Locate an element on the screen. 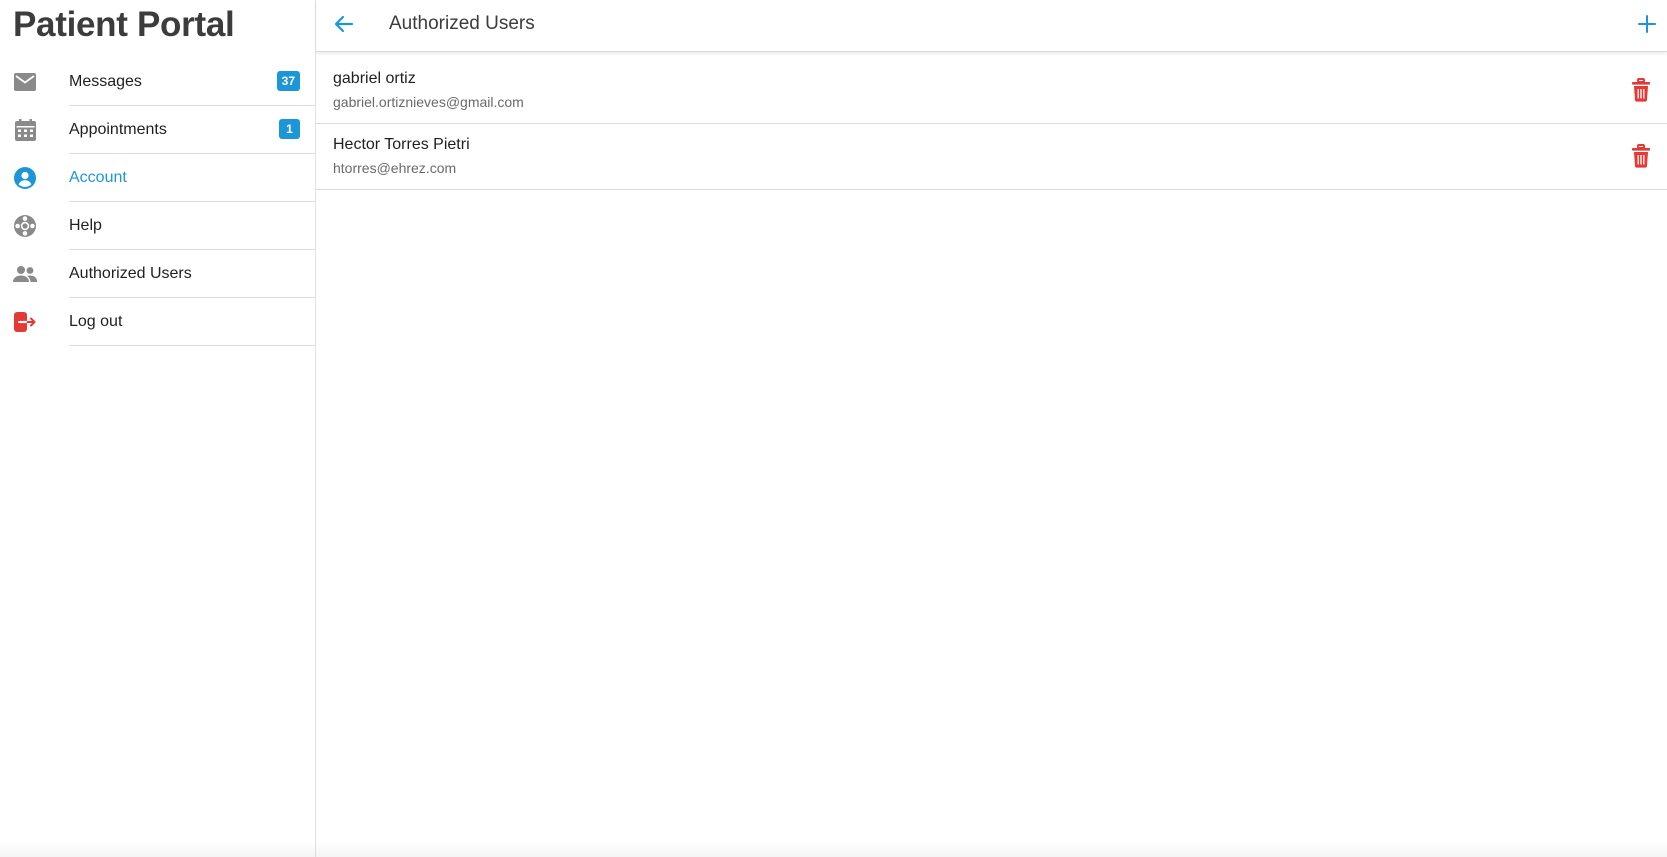  sidebar-item-body: Appointments 1 is located at coordinates (192, 130).